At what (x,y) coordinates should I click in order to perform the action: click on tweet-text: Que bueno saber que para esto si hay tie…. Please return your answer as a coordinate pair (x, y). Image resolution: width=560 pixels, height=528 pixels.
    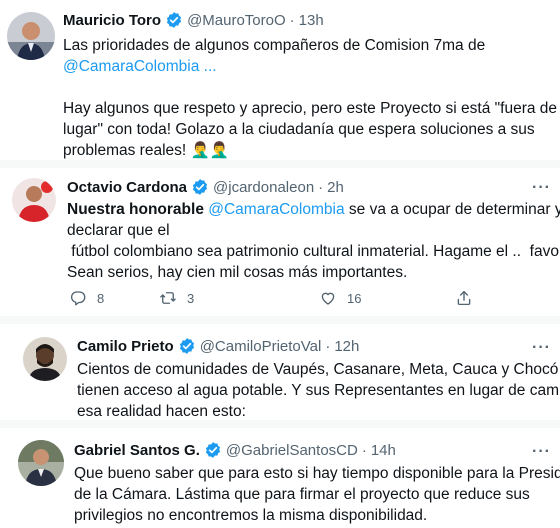
    Looking at the image, I should click on (317, 494).